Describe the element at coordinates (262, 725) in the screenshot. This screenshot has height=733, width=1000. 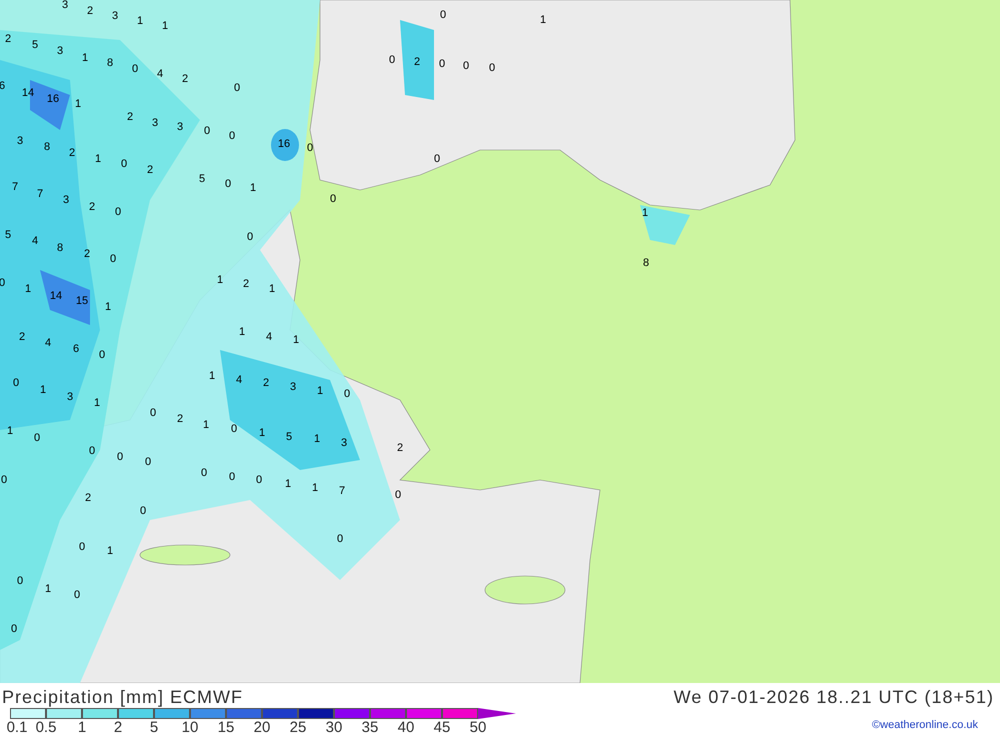
I see `legend-value: 20` at that location.